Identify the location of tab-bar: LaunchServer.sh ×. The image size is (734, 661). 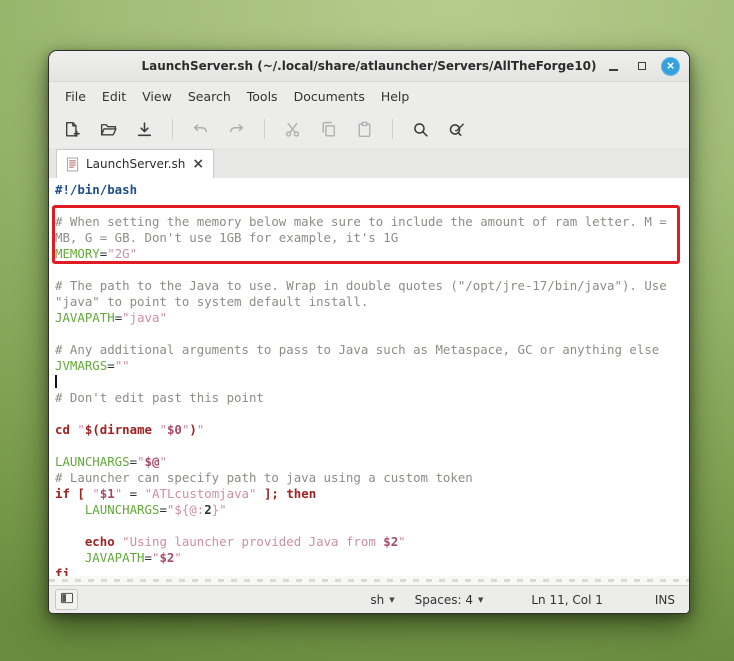
(369, 163).